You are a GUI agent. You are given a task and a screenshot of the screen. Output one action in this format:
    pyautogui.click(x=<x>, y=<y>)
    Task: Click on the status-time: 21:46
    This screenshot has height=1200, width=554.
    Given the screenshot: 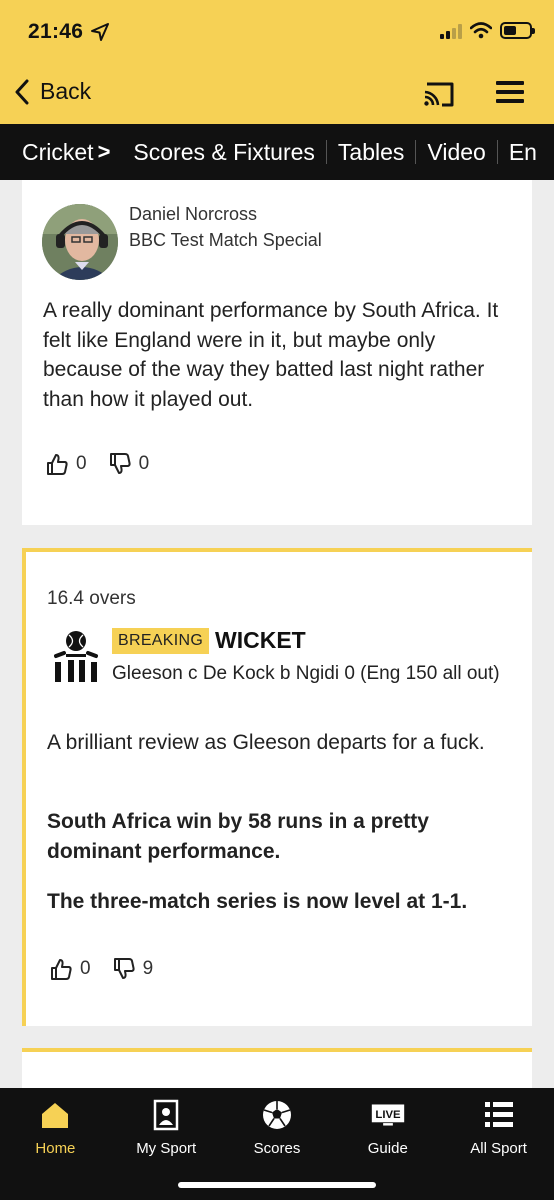 What is the action you would take?
    pyautogui.click(x=56, y=31)
    